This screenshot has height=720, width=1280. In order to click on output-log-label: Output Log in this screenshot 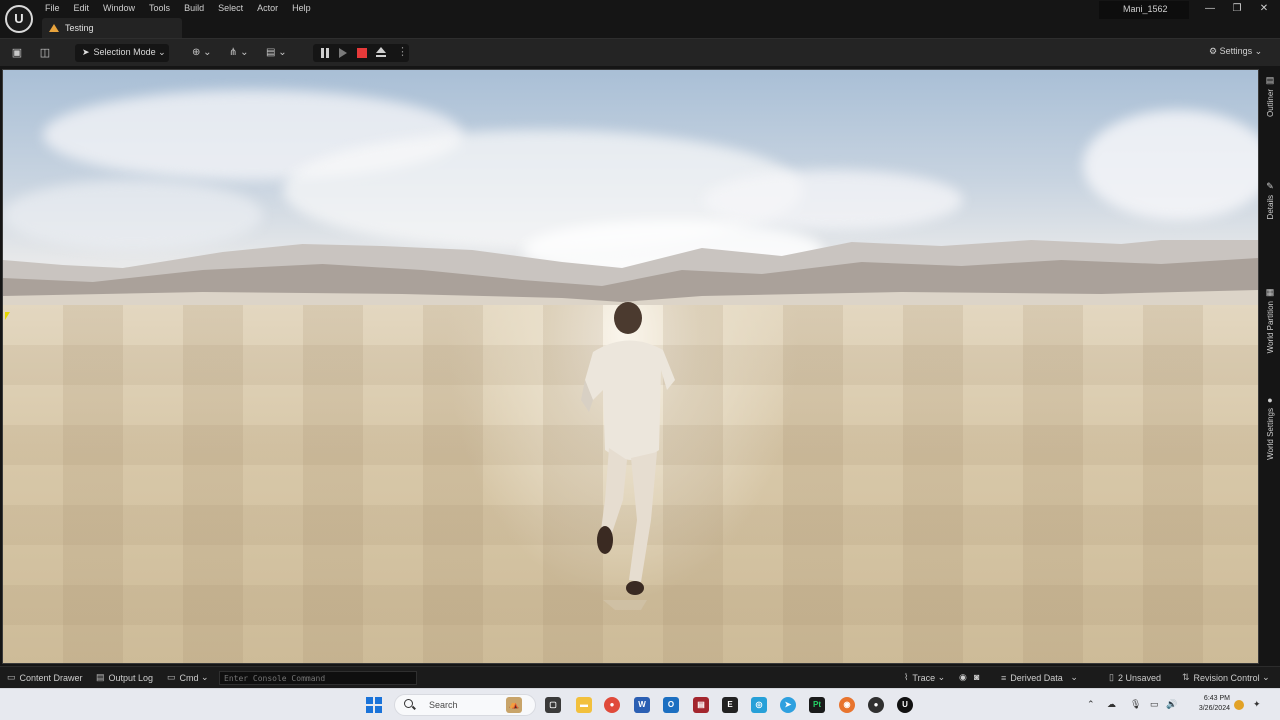, I will do `click(131, 677)`.